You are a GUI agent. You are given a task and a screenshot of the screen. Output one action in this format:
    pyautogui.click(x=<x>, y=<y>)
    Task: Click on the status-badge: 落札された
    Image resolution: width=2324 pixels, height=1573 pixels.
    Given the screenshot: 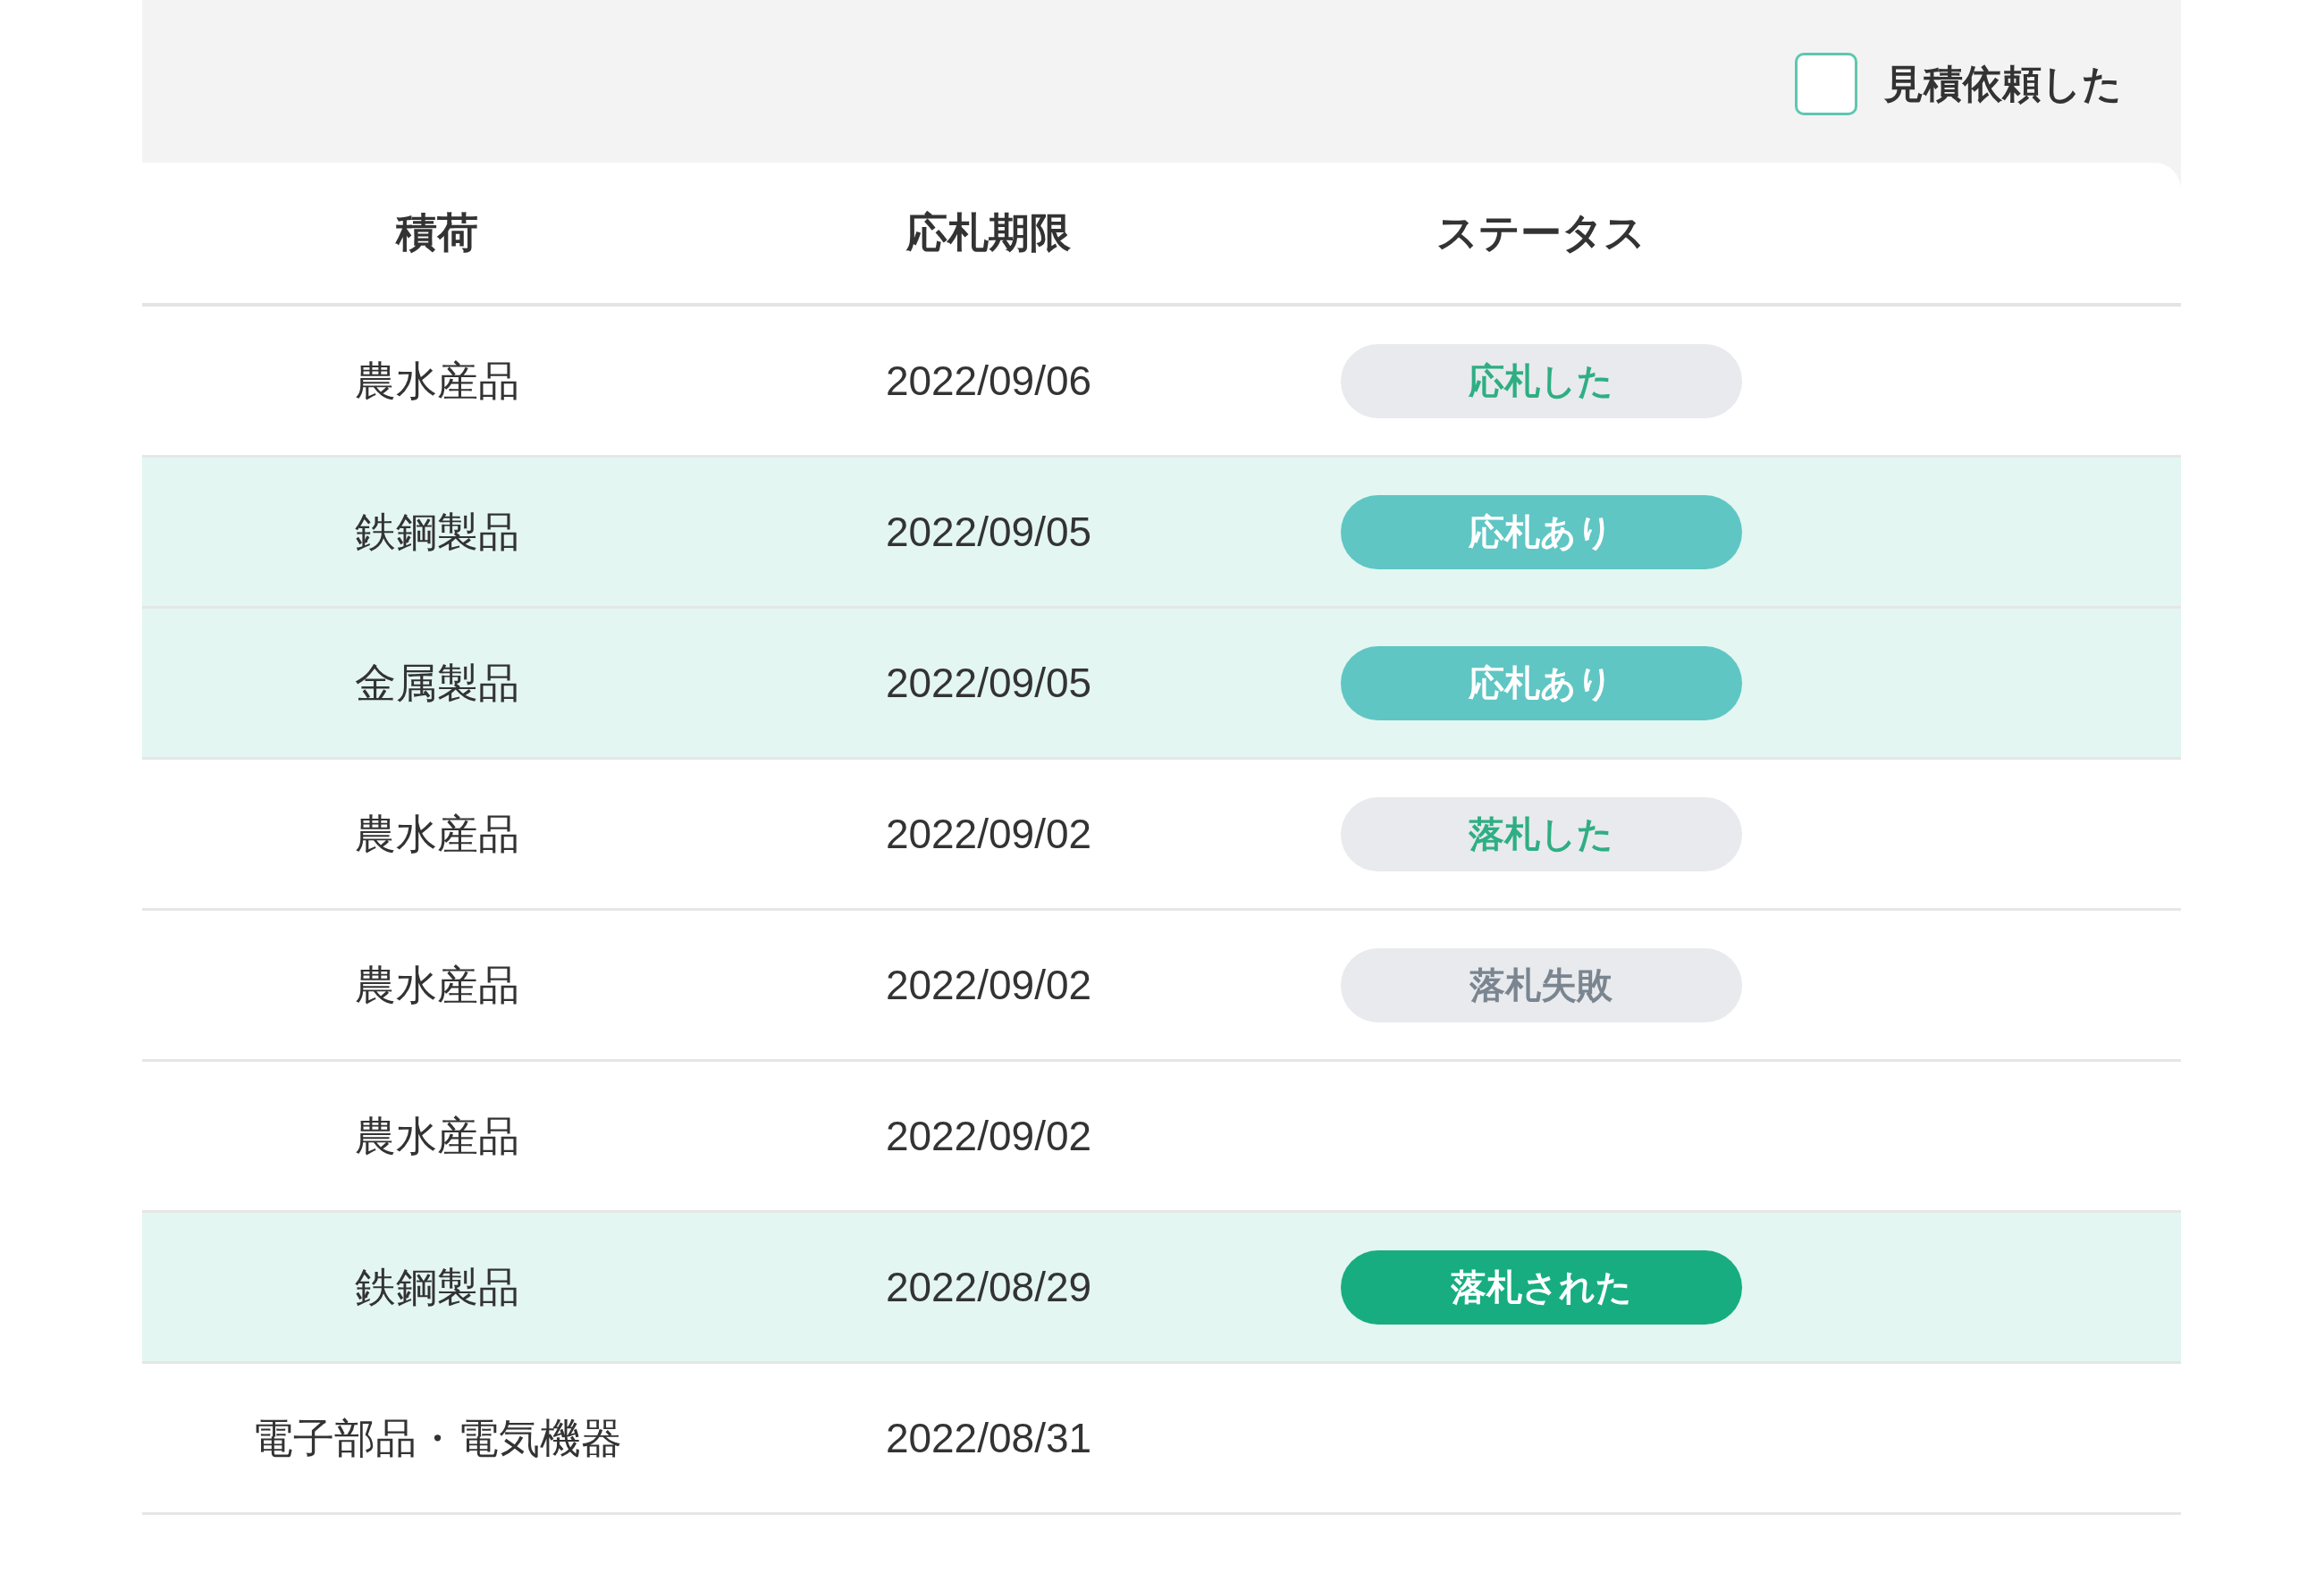 What is the action you would take?
    pyautogui.click(x=1541, y=1287)
    